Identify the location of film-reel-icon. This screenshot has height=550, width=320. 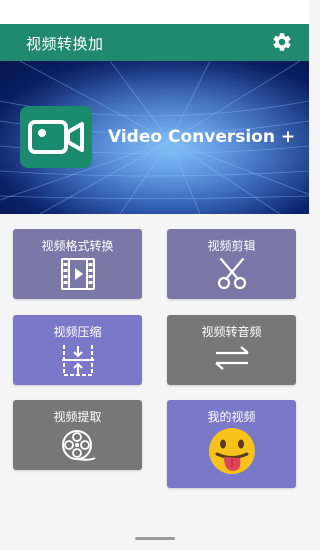
(78, 448).